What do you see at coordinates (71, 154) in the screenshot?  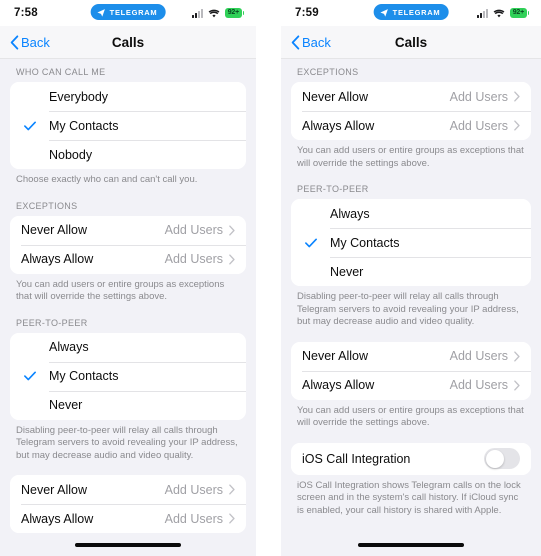 I see `row-label: Nobody` at bounding box center [71, 154].